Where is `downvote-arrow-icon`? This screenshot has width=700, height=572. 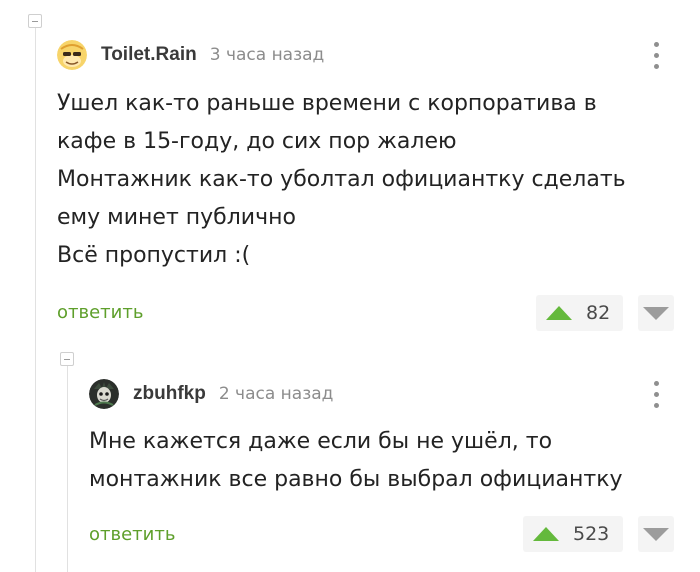
downvote-arrow-icon is located at coordinates (656, 534).